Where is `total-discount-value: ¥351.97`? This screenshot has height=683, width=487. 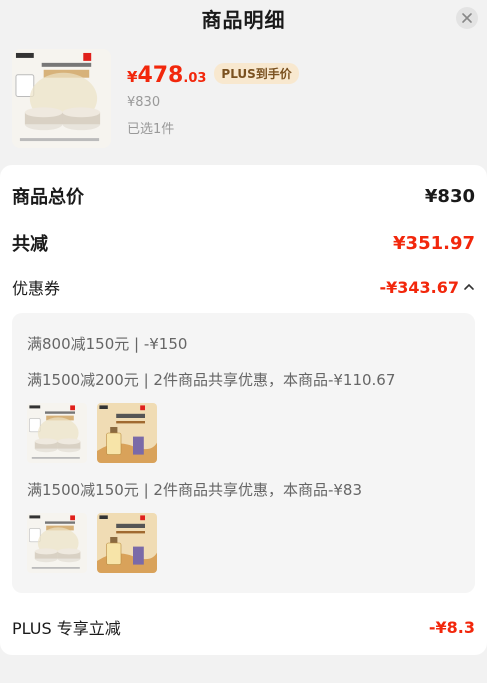 total-discount-value: ¥351.97 is located at coordinates (434, 243).